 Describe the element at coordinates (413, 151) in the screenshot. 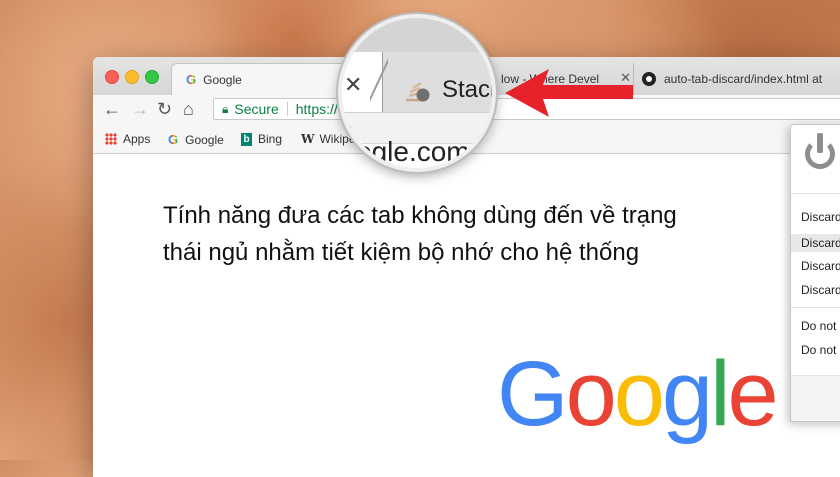

I see `magnified-url: ogle.com` at that location.